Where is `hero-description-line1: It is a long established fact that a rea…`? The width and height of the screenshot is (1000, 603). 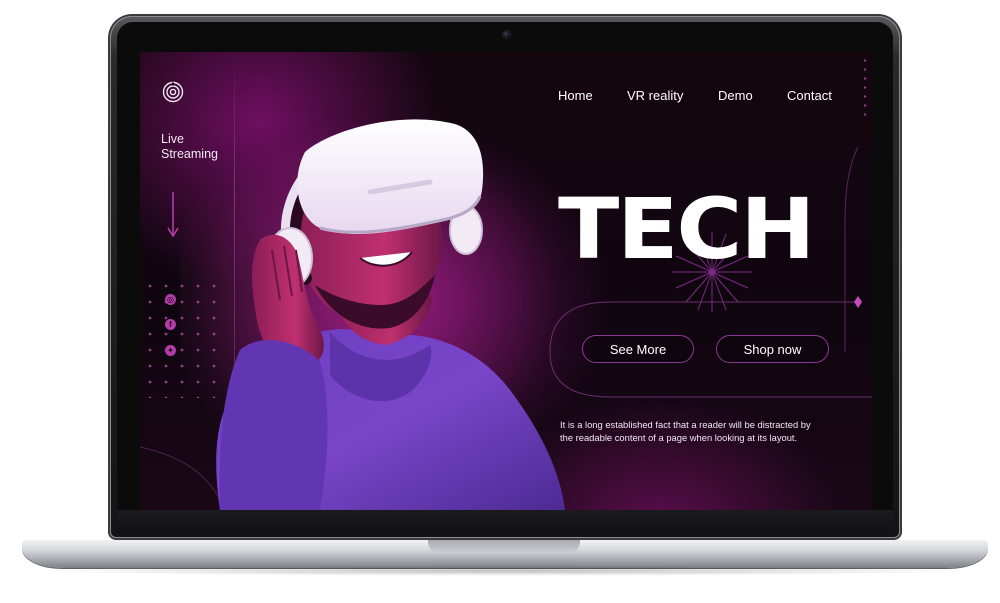
hero-description-line1: It is a long established fact that a rea… is located at coordinates (685, 424).